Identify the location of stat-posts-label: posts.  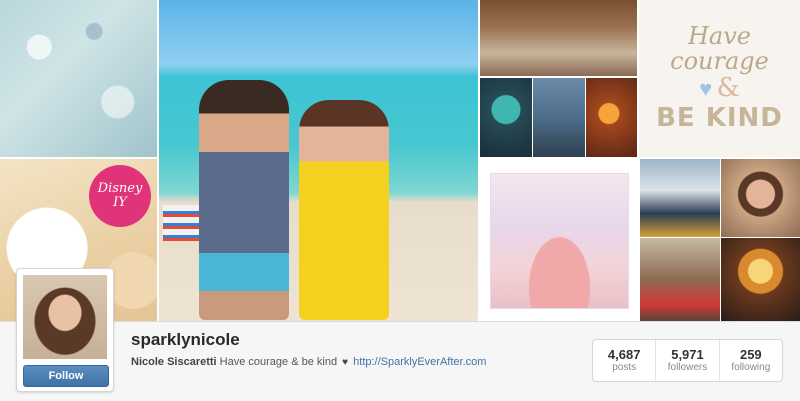
(624, 368).